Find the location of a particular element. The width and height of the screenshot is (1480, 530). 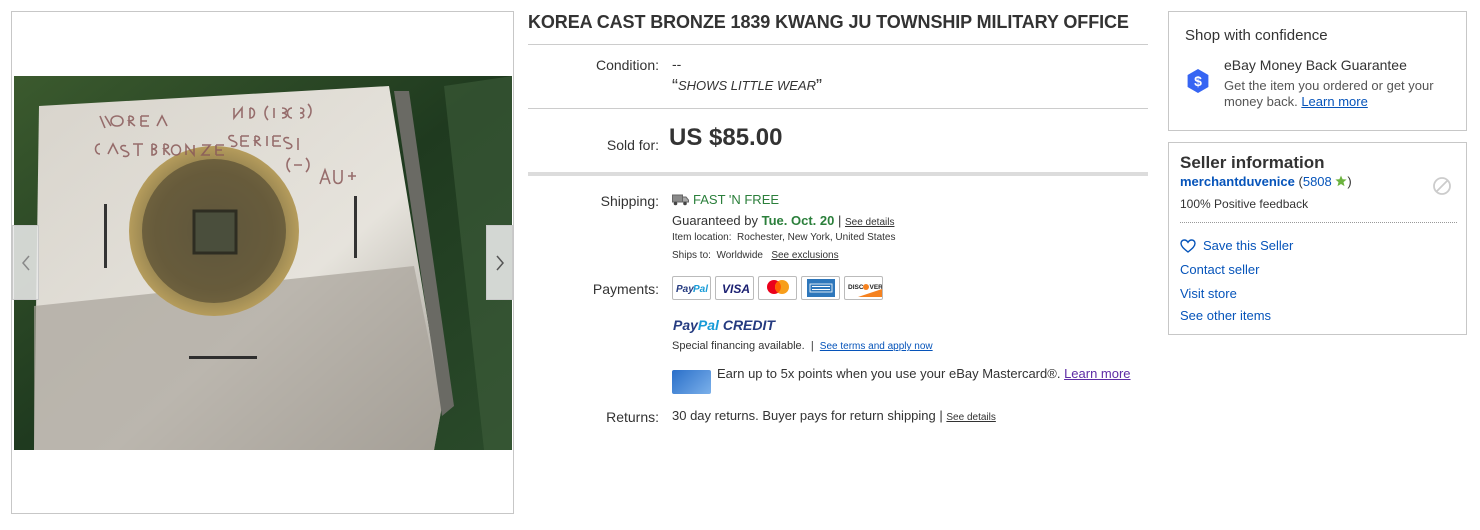

see-terms-link: See terms and apply now is located at coordinates (876, 346).